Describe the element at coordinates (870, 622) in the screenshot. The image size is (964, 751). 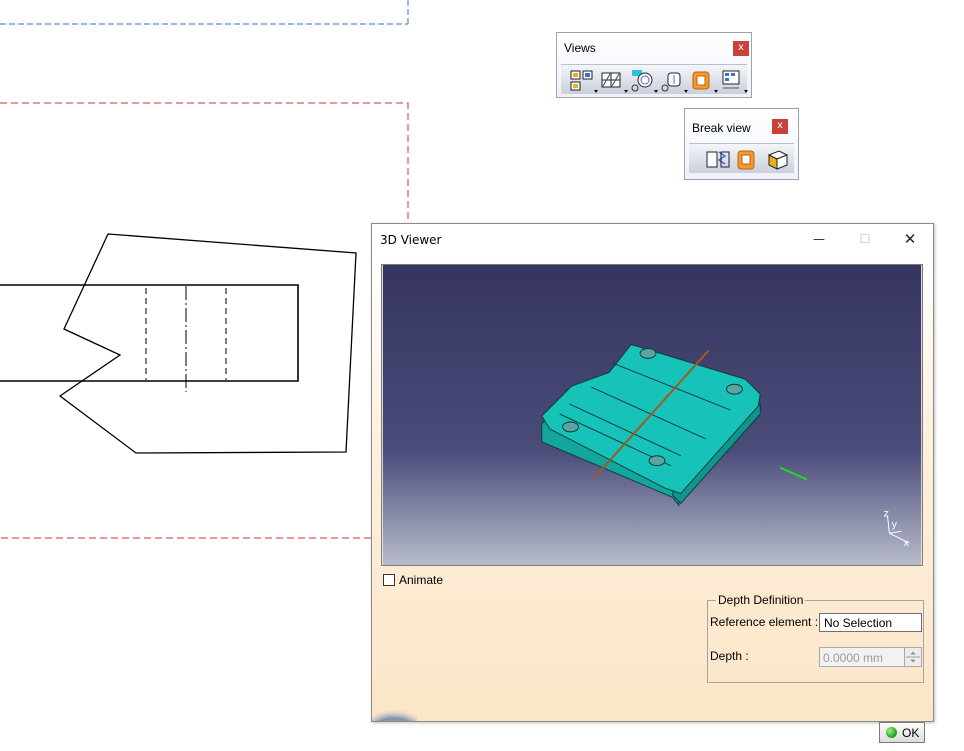
I see `reference-element-field: No Selection` at that location.